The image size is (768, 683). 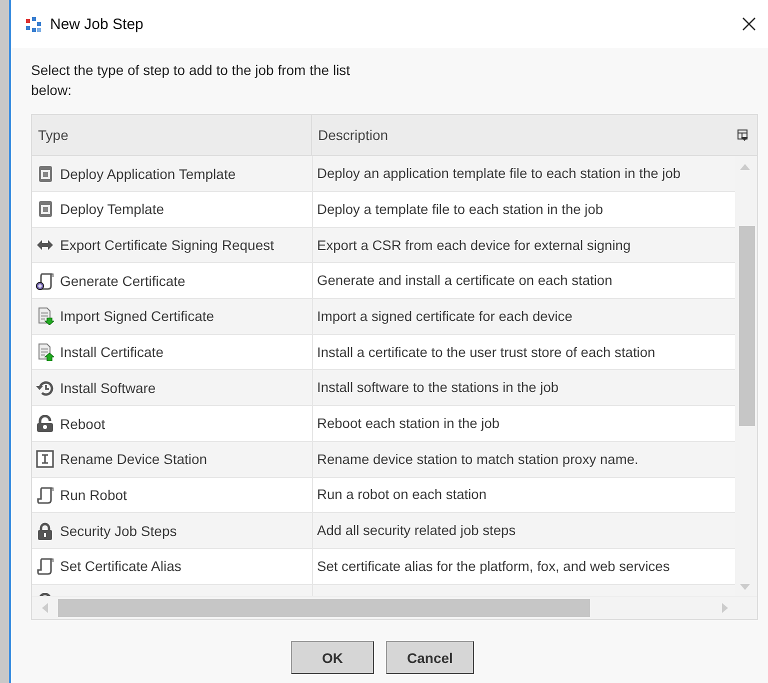 I want to click on table-cell: Export Certificate Signing Request, so click(x=167, y=245).